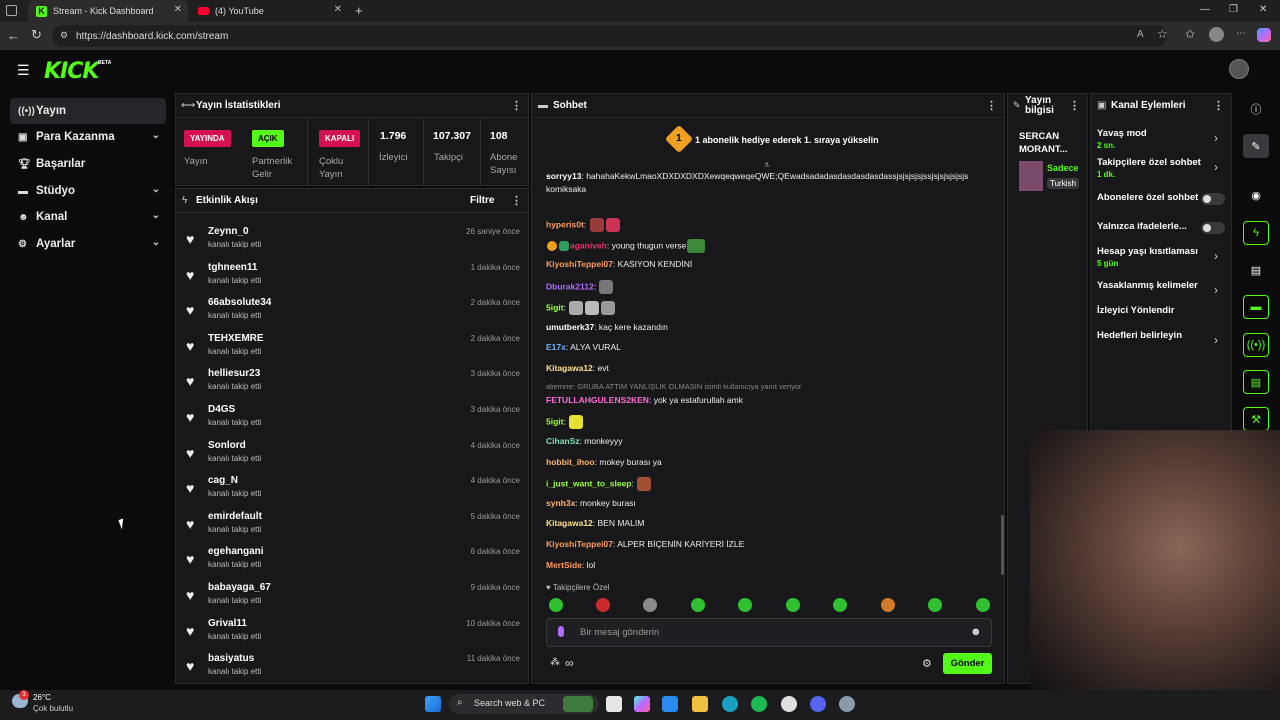  I want to click on reload-icon: ↻, so click(36, 35).